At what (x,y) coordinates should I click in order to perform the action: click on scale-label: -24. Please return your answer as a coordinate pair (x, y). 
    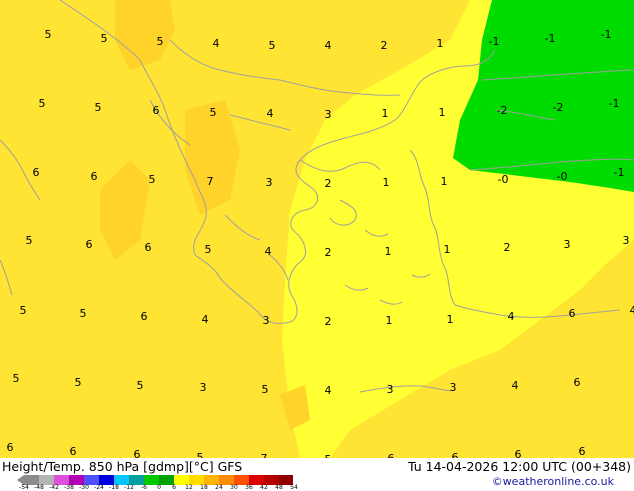
    Looking at the image, I should click on (99, 488).